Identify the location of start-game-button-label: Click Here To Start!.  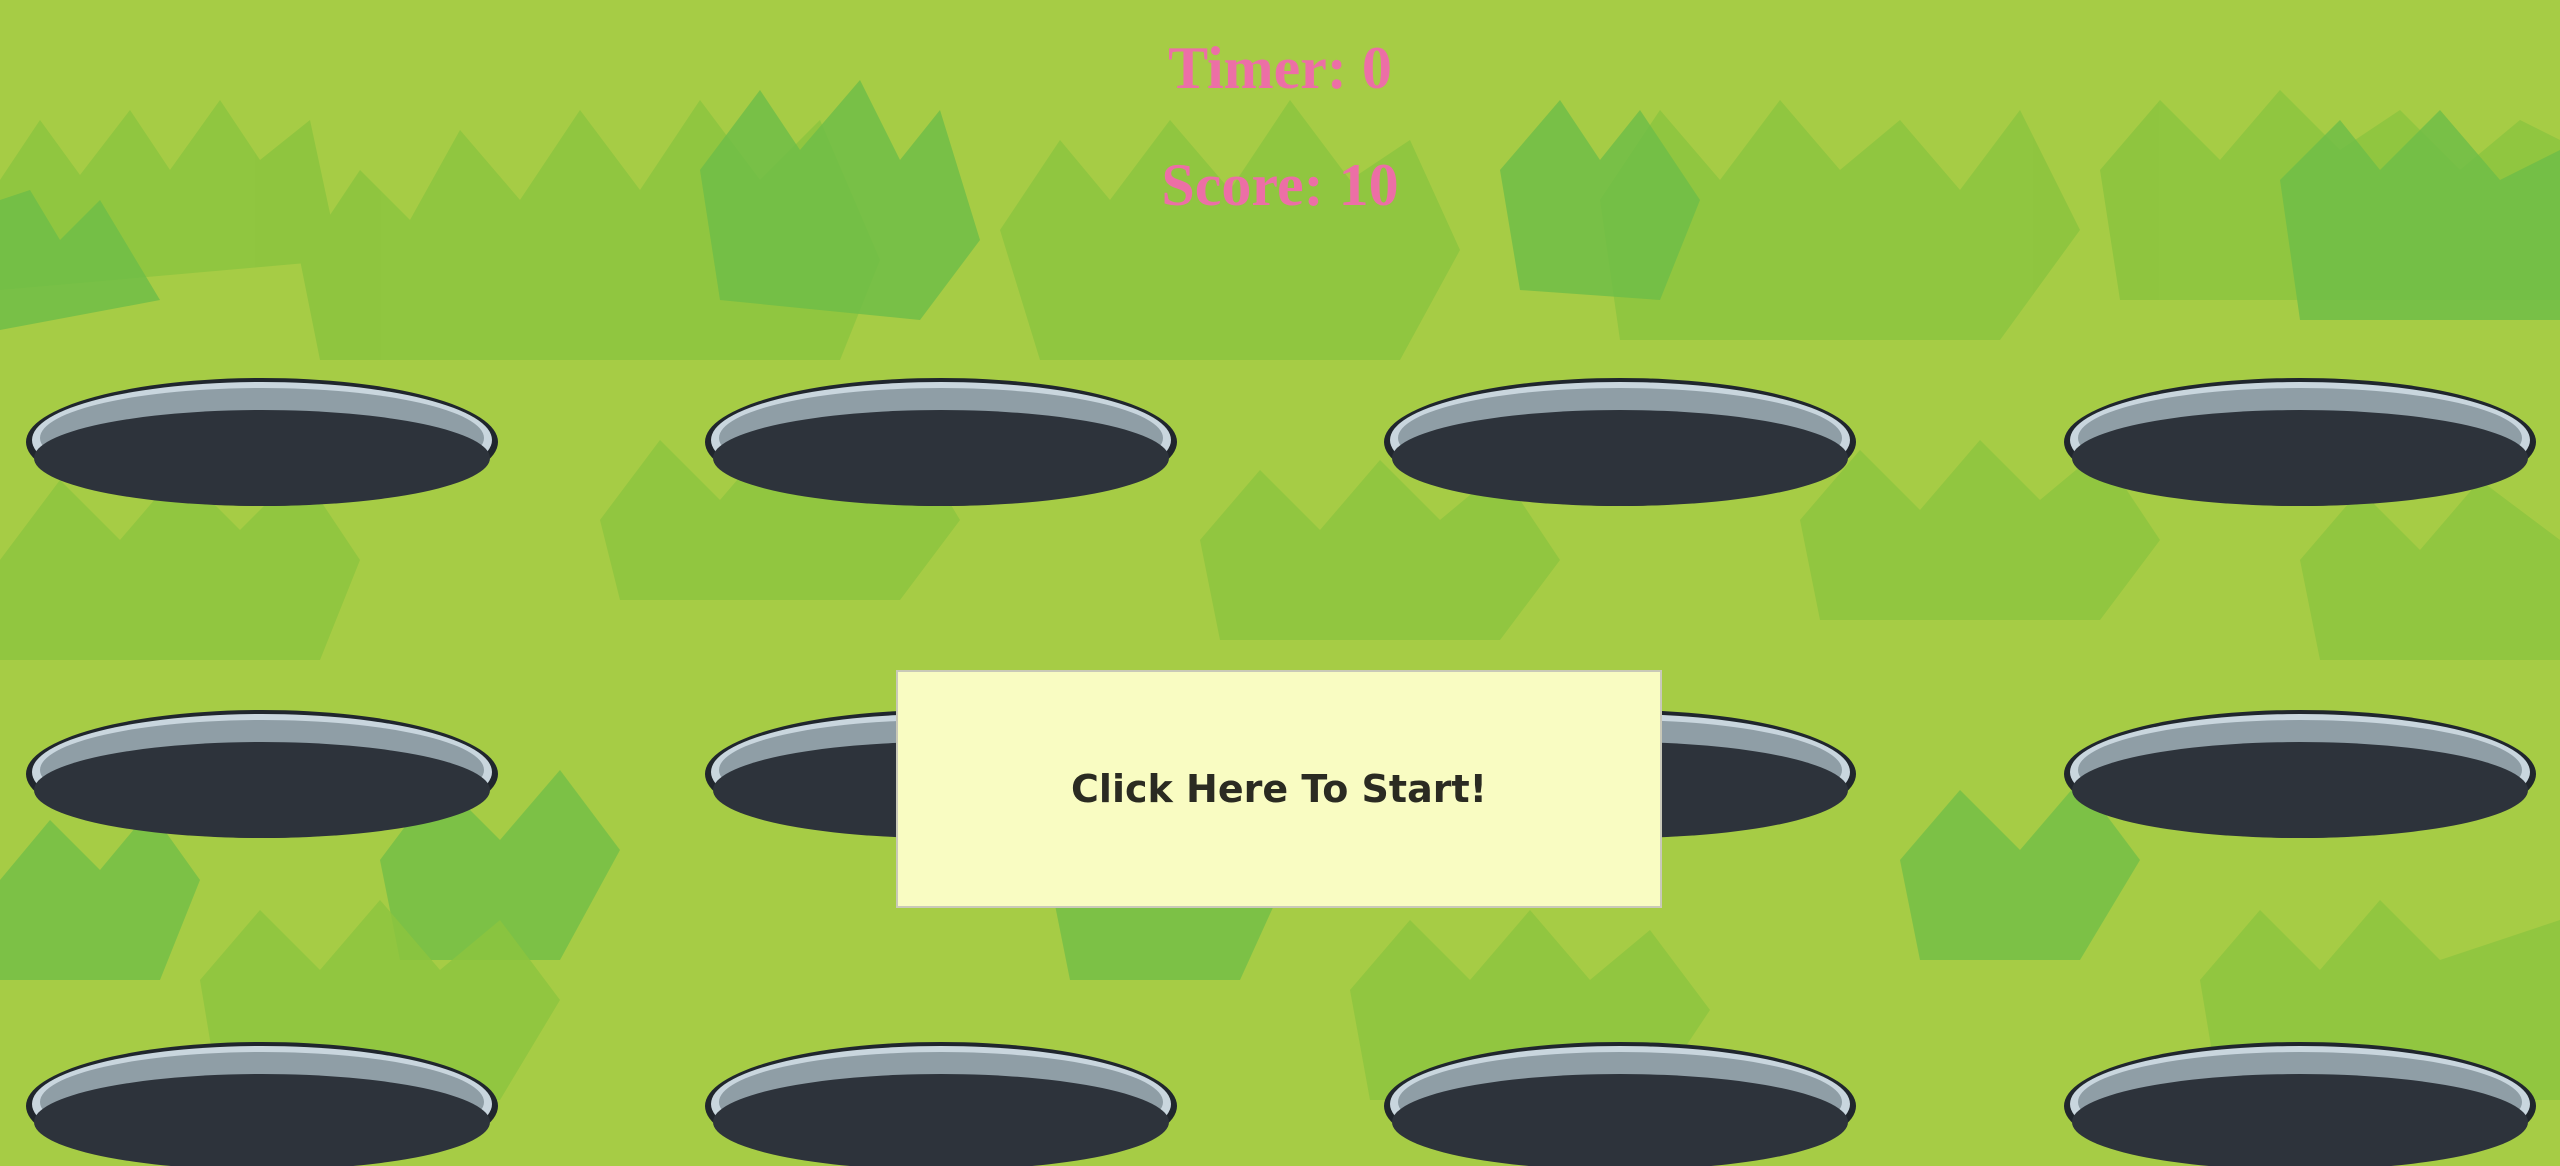
(1279, 789).